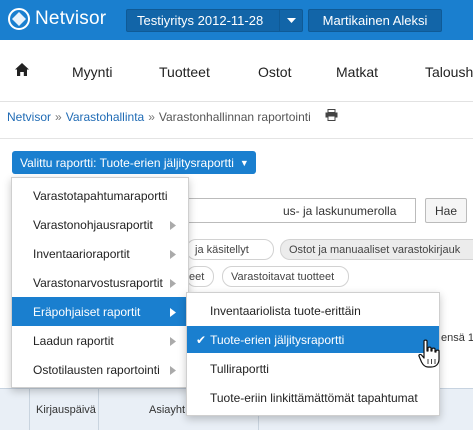 The width and height of the screenshot is (473, 430). Describe the element at coordinates (236, 71) in the screenshot. I see `main-navigation: Myynti Tuotteet Ostot Matkat Taloush` at that location.